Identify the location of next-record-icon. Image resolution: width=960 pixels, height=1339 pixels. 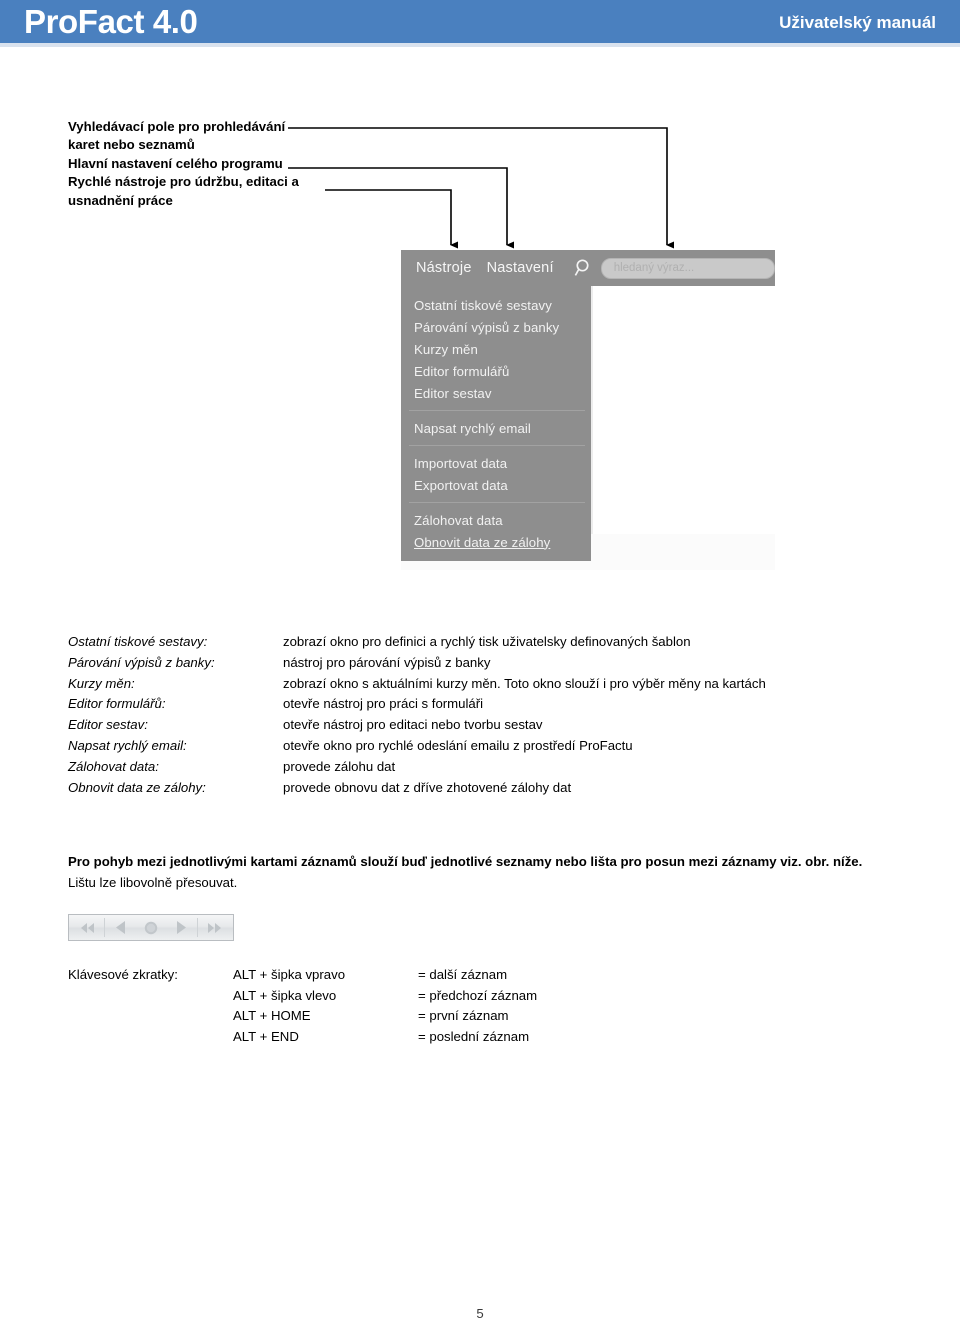
(181, 927).